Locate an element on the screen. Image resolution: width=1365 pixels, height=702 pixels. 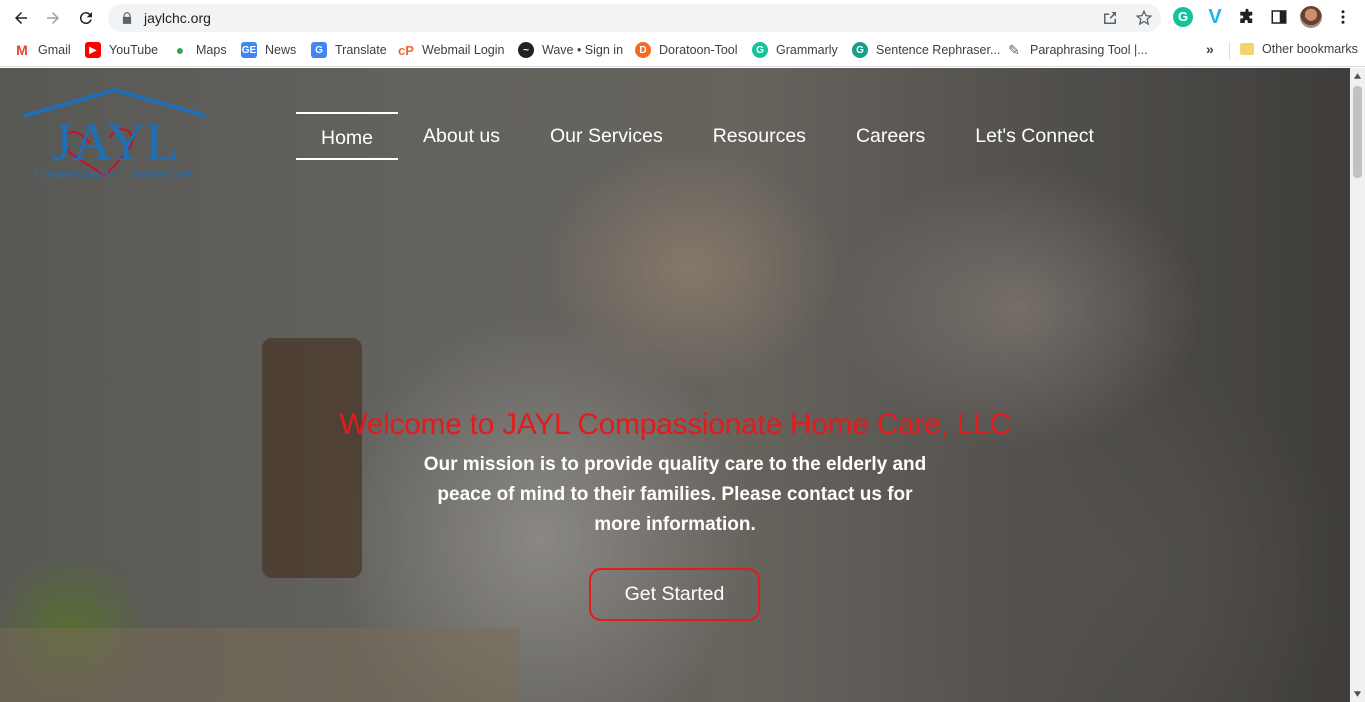
site-logo: JAYL Compassionate Home Care is located at coordinates (115, 135).